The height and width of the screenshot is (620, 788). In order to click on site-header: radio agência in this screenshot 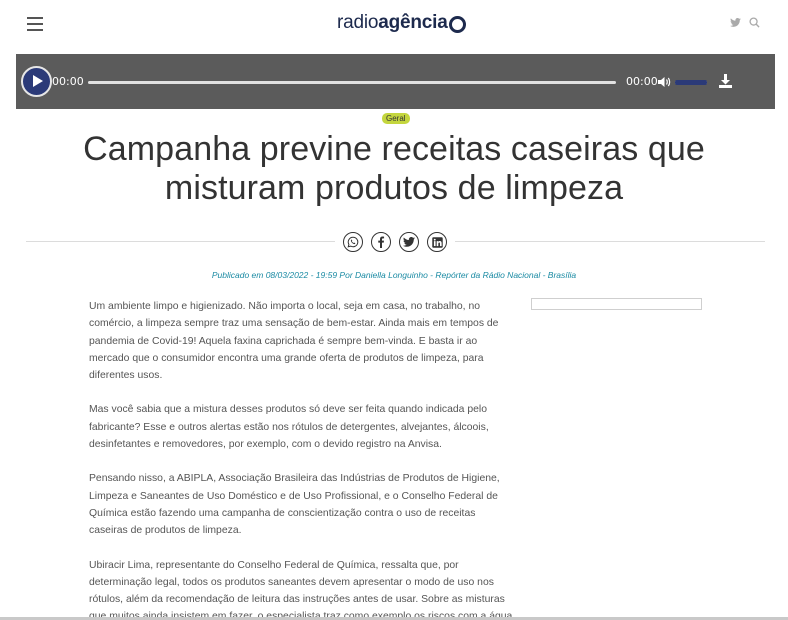, I will do `click(394, 25)`.